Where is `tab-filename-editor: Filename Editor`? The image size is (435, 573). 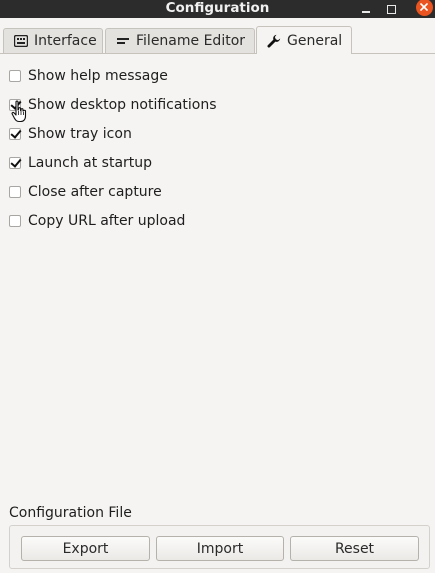
tab-filename-editor: Filename Editor is located at coordinates (180, 40).